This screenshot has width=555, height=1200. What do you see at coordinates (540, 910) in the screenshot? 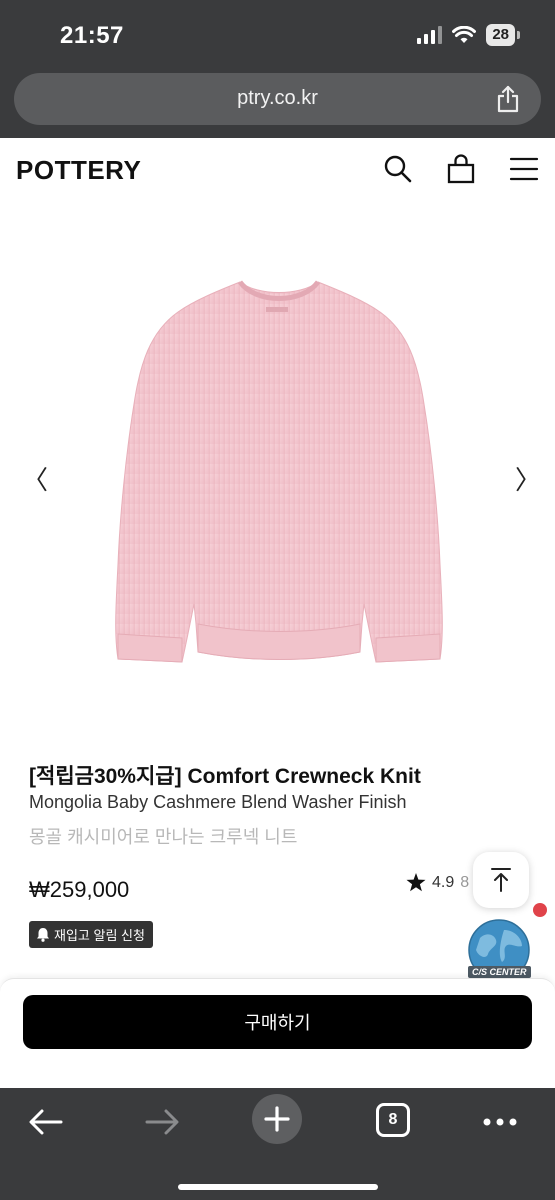
I see `notification-dot` at bounding box center [540, 910].